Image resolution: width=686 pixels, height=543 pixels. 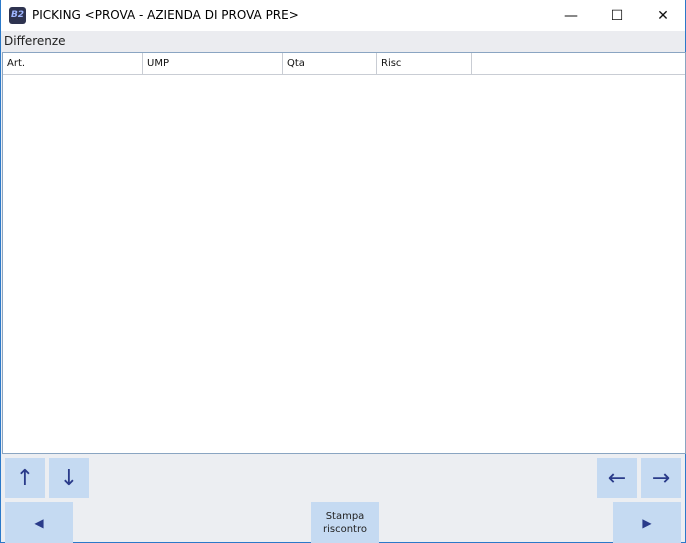 What do you see at coordinates (39, 522) in the screenshot?
I see `prev-page-button: ◀` at bounding box center [39, 522].